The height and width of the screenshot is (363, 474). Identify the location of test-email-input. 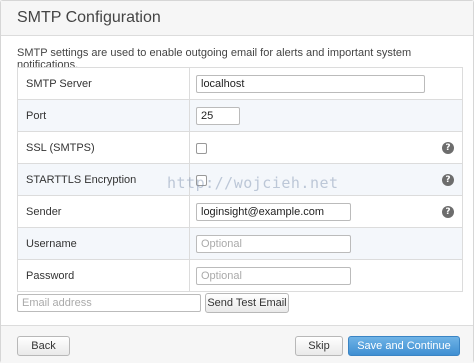
(109, 303).